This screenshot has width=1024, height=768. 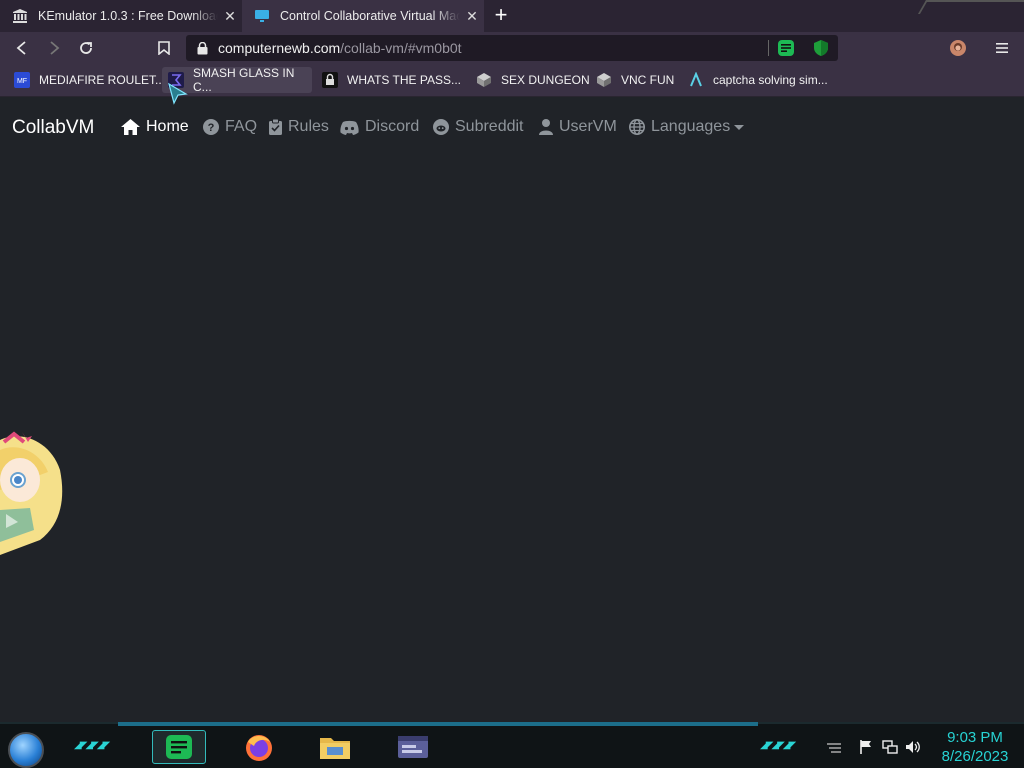 I want to click on nav-subreddit: Subreddit, so click(x=478, y=127).